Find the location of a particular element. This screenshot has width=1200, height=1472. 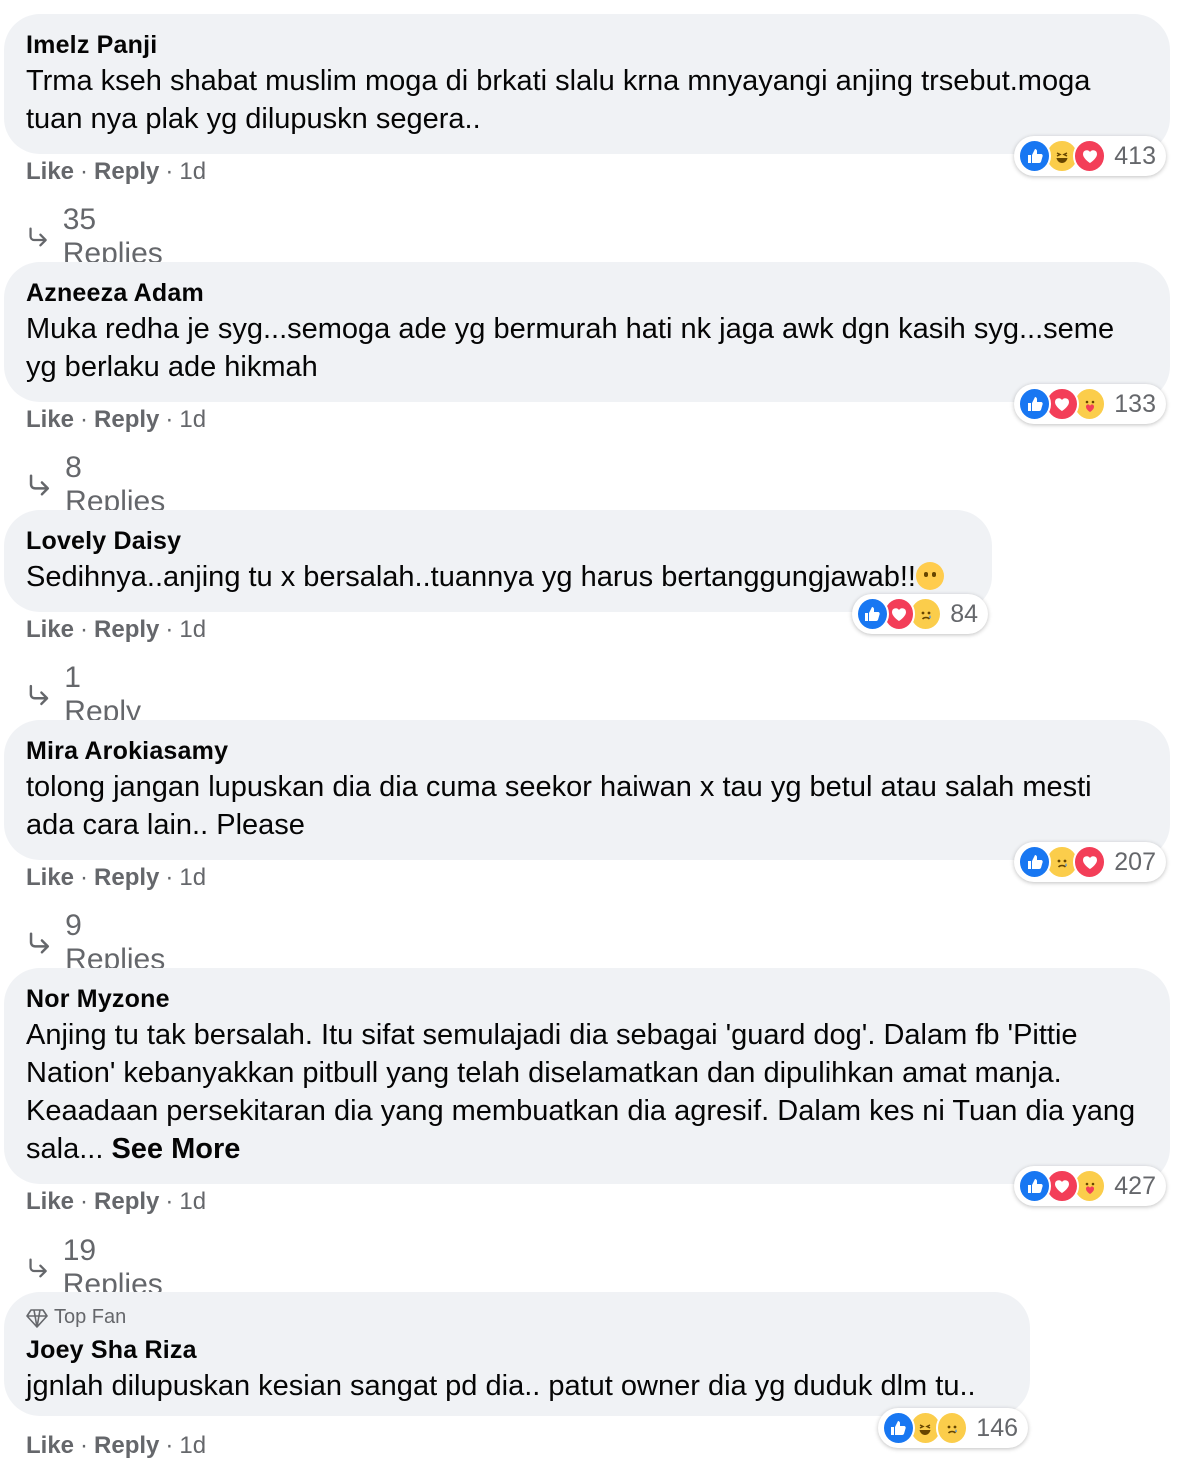

comment-author: Azneeza Adam is located at coordinates (587, 293).